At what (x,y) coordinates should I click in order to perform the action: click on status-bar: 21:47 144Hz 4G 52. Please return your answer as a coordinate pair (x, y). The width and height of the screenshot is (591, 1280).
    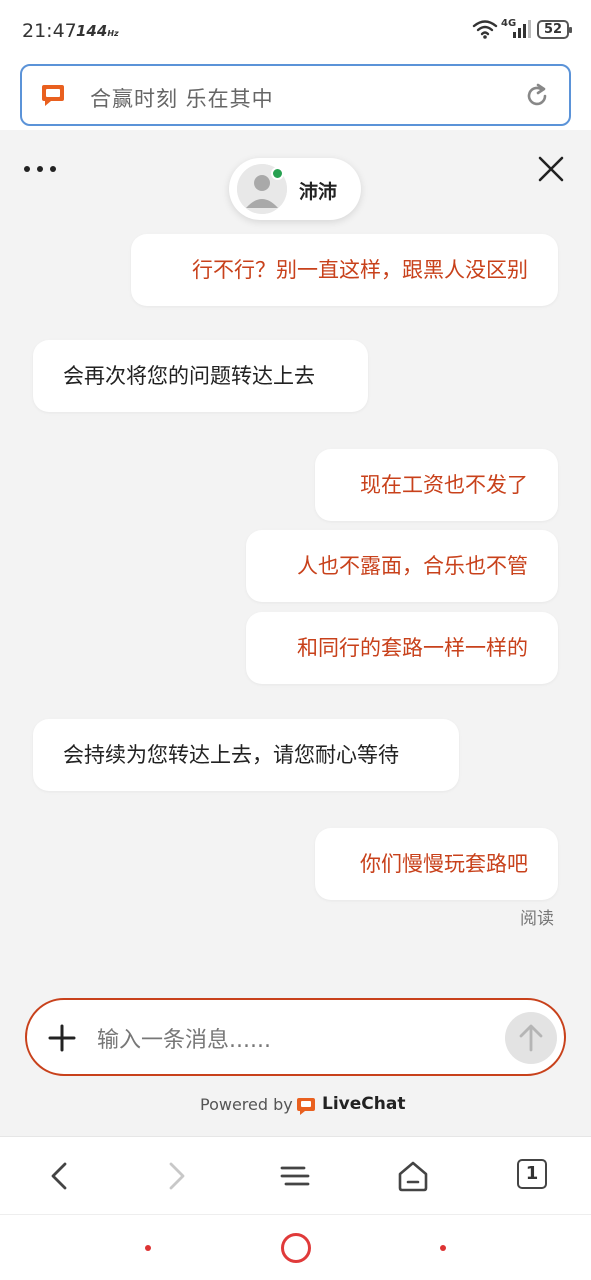
    Looking at the image, I should click on (295, 30).